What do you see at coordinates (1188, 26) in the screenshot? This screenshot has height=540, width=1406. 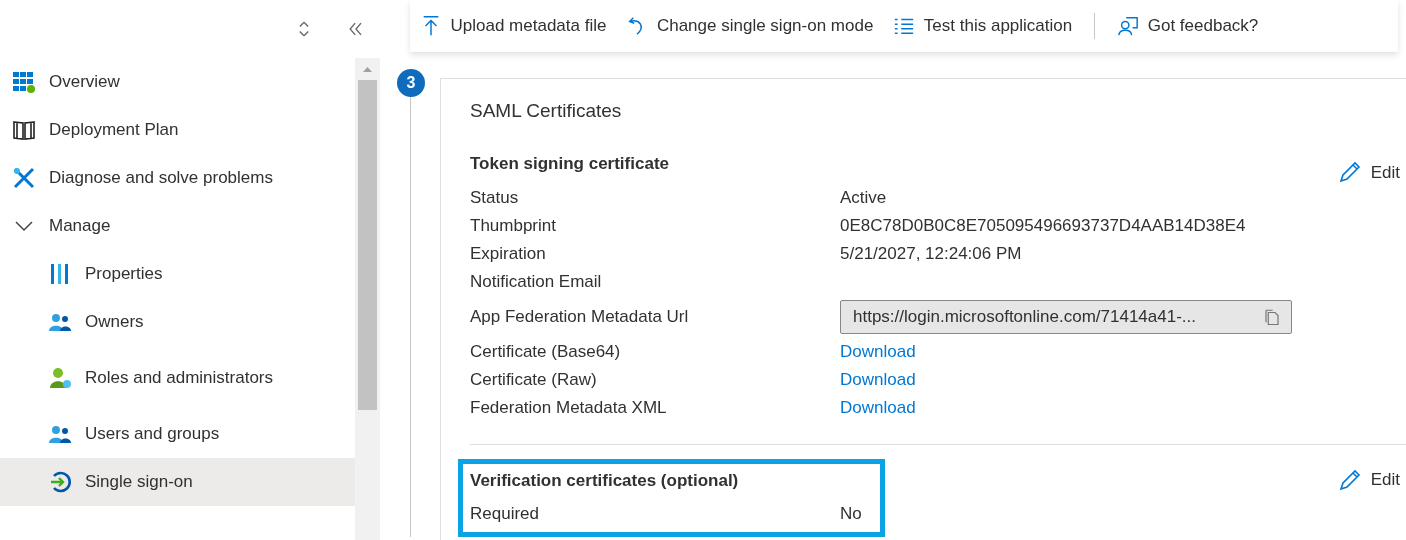 I see `toolbar-button: Got feedback?` at bounding box center [1188, 26].